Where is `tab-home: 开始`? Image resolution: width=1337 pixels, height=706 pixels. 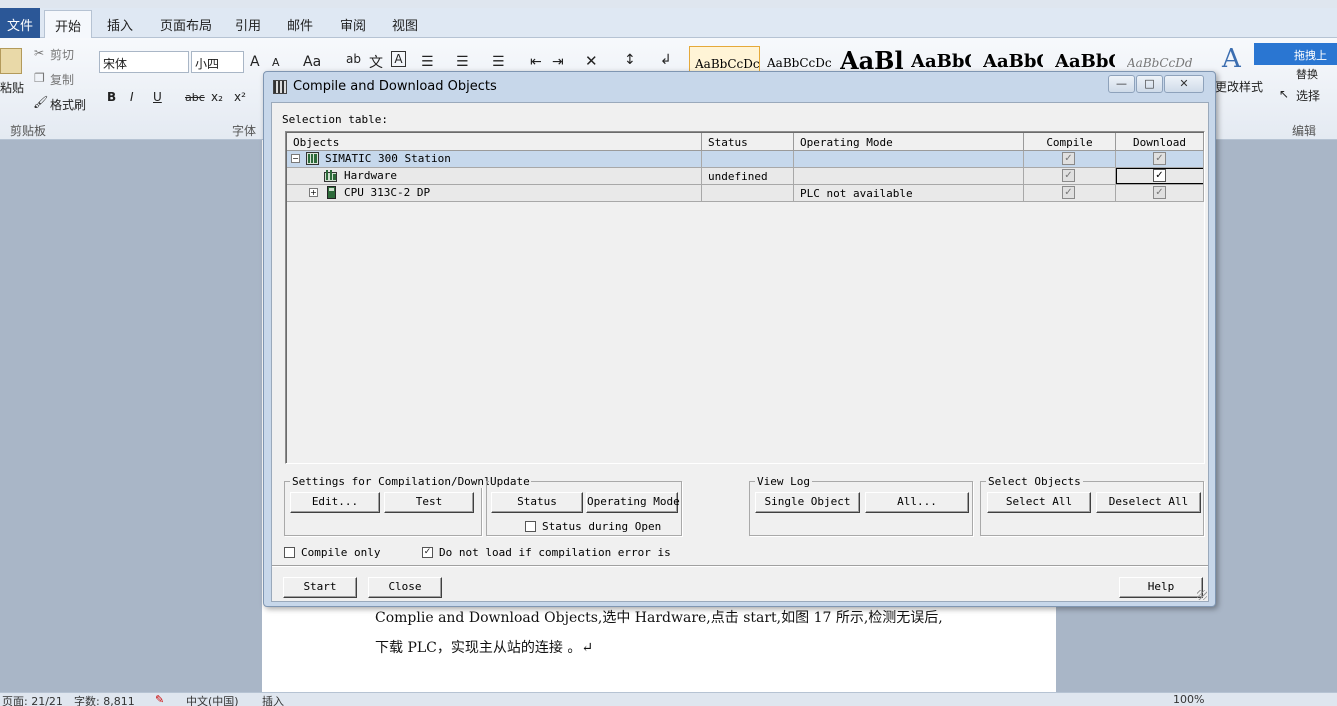
tab-home: 开始 is located at coordinates (68, 24).